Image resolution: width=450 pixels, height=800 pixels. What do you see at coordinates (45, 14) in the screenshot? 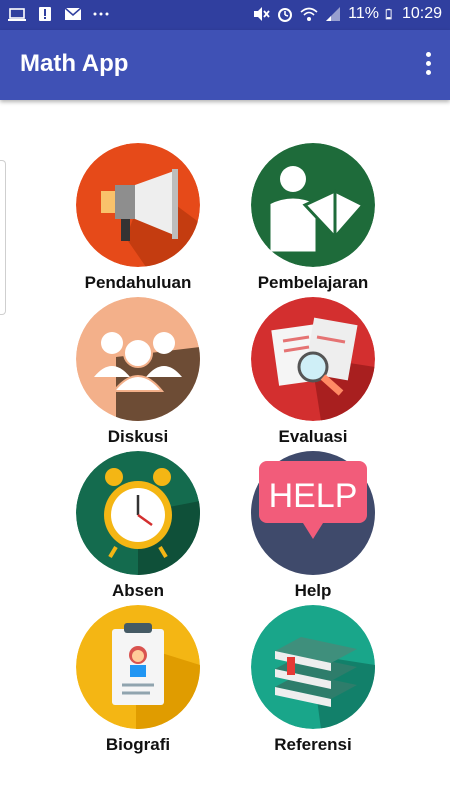
I see `alert-icon` at bounding box center [45, 14].